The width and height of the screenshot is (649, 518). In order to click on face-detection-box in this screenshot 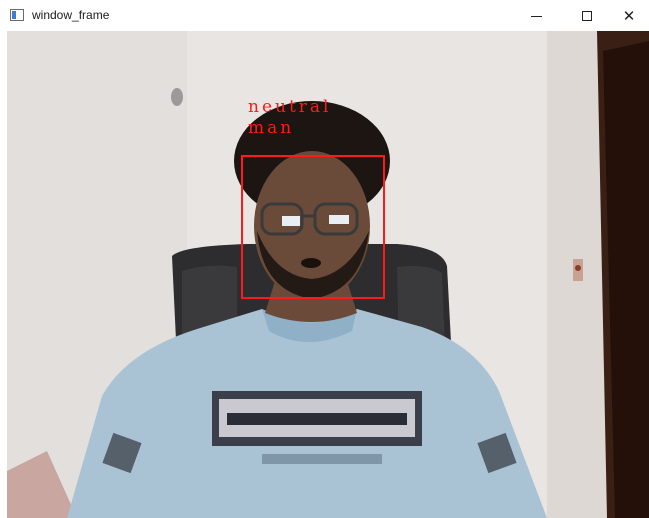, I will do `click(313, 227)`.